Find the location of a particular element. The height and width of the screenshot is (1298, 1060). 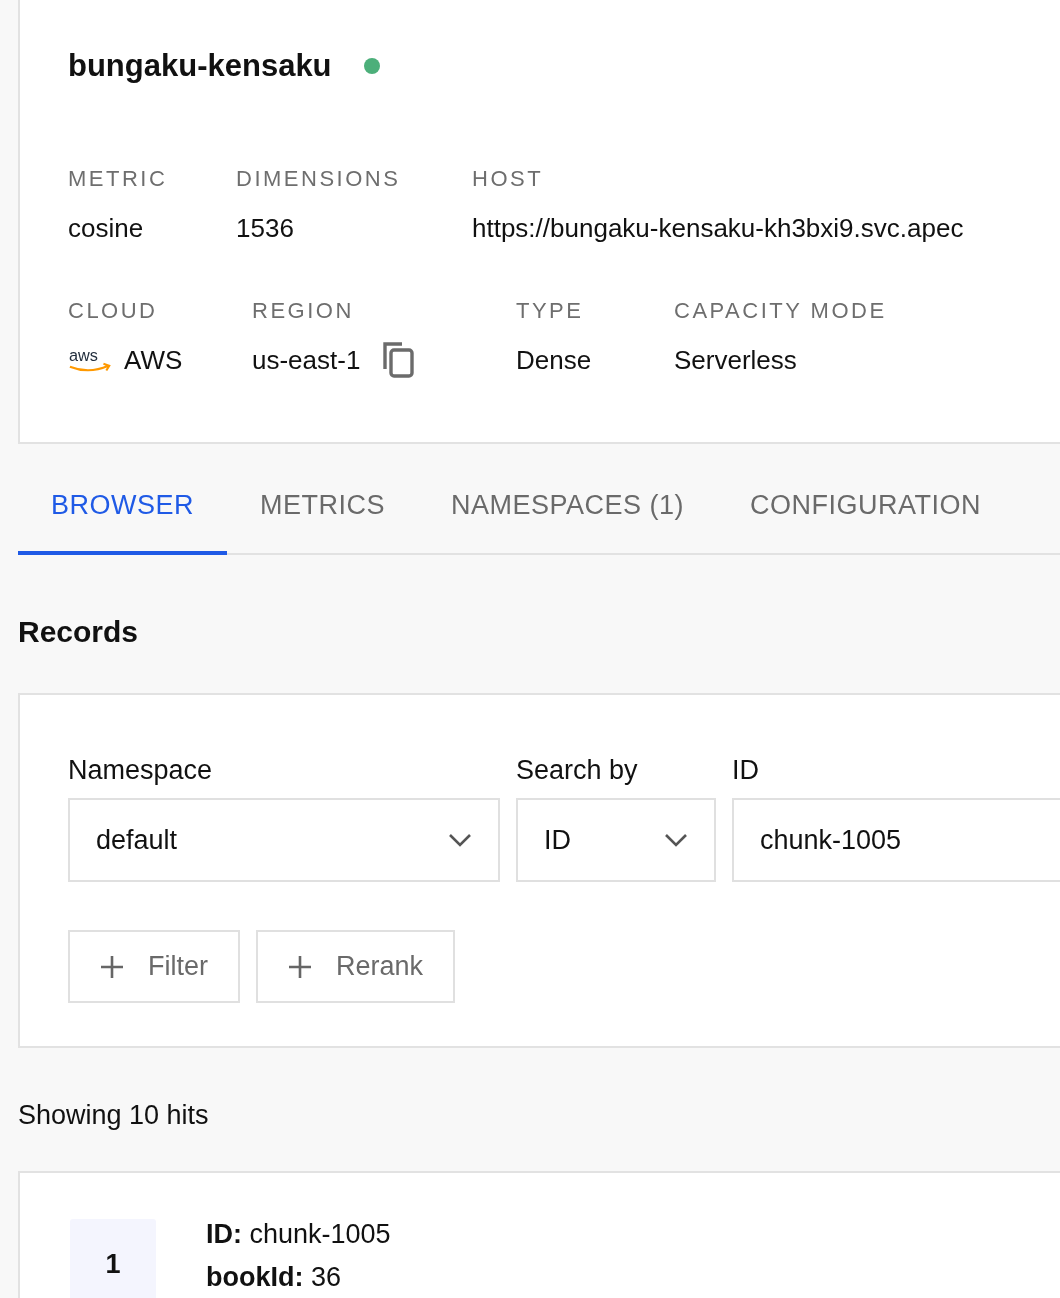

rank-badge: 1 is located at coordinates (113, 1258).